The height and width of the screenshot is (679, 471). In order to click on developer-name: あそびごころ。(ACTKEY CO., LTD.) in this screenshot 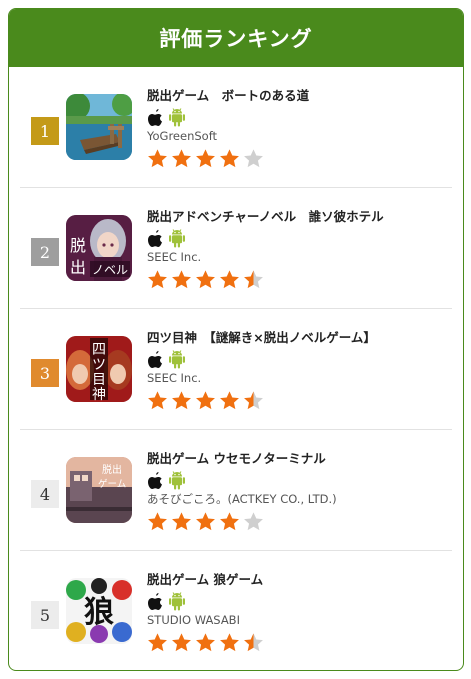, I will do `click(242, 499)`.